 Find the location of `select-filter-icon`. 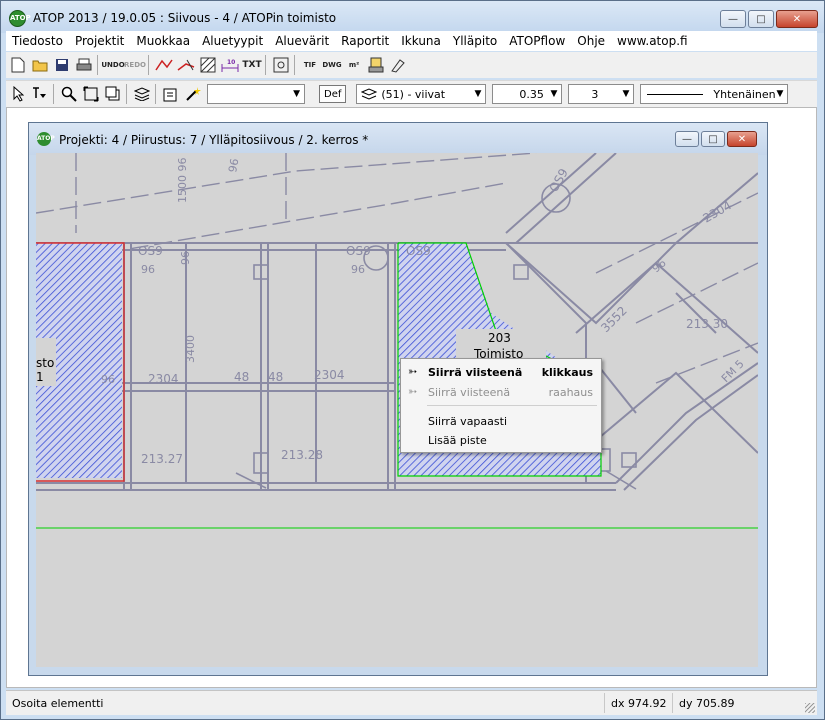

select-filter-icon is located at coordinates (40, 94).